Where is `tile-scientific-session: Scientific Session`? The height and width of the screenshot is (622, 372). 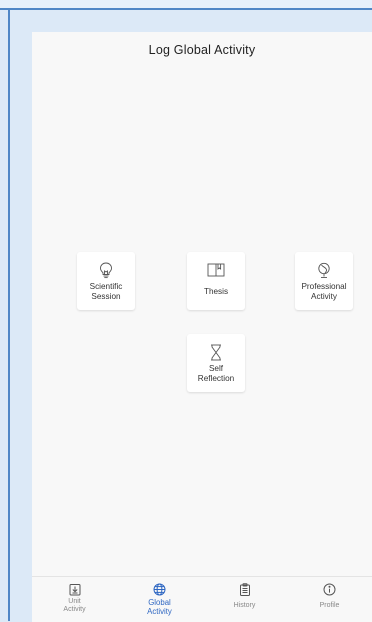 tile-scientific-session: Scientific Session is located at coordinates (106, 281).